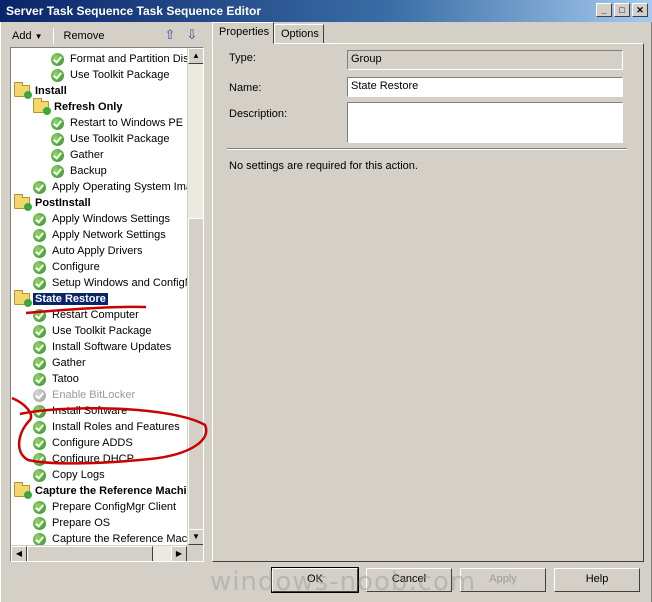 The height and width of the screenshot is (602, 652). I want to click on tree-step-item: Install Software, so click(81, 411).